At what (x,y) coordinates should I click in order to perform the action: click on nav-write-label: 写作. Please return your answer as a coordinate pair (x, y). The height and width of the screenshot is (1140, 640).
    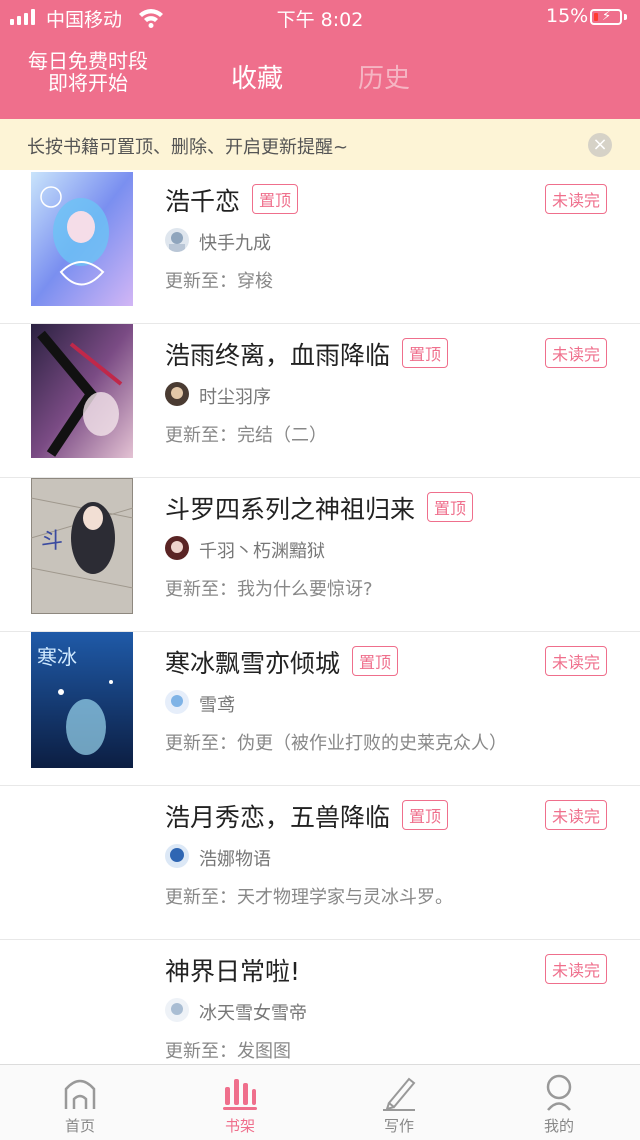
    Looking at the image, I should click on (398, 1126).